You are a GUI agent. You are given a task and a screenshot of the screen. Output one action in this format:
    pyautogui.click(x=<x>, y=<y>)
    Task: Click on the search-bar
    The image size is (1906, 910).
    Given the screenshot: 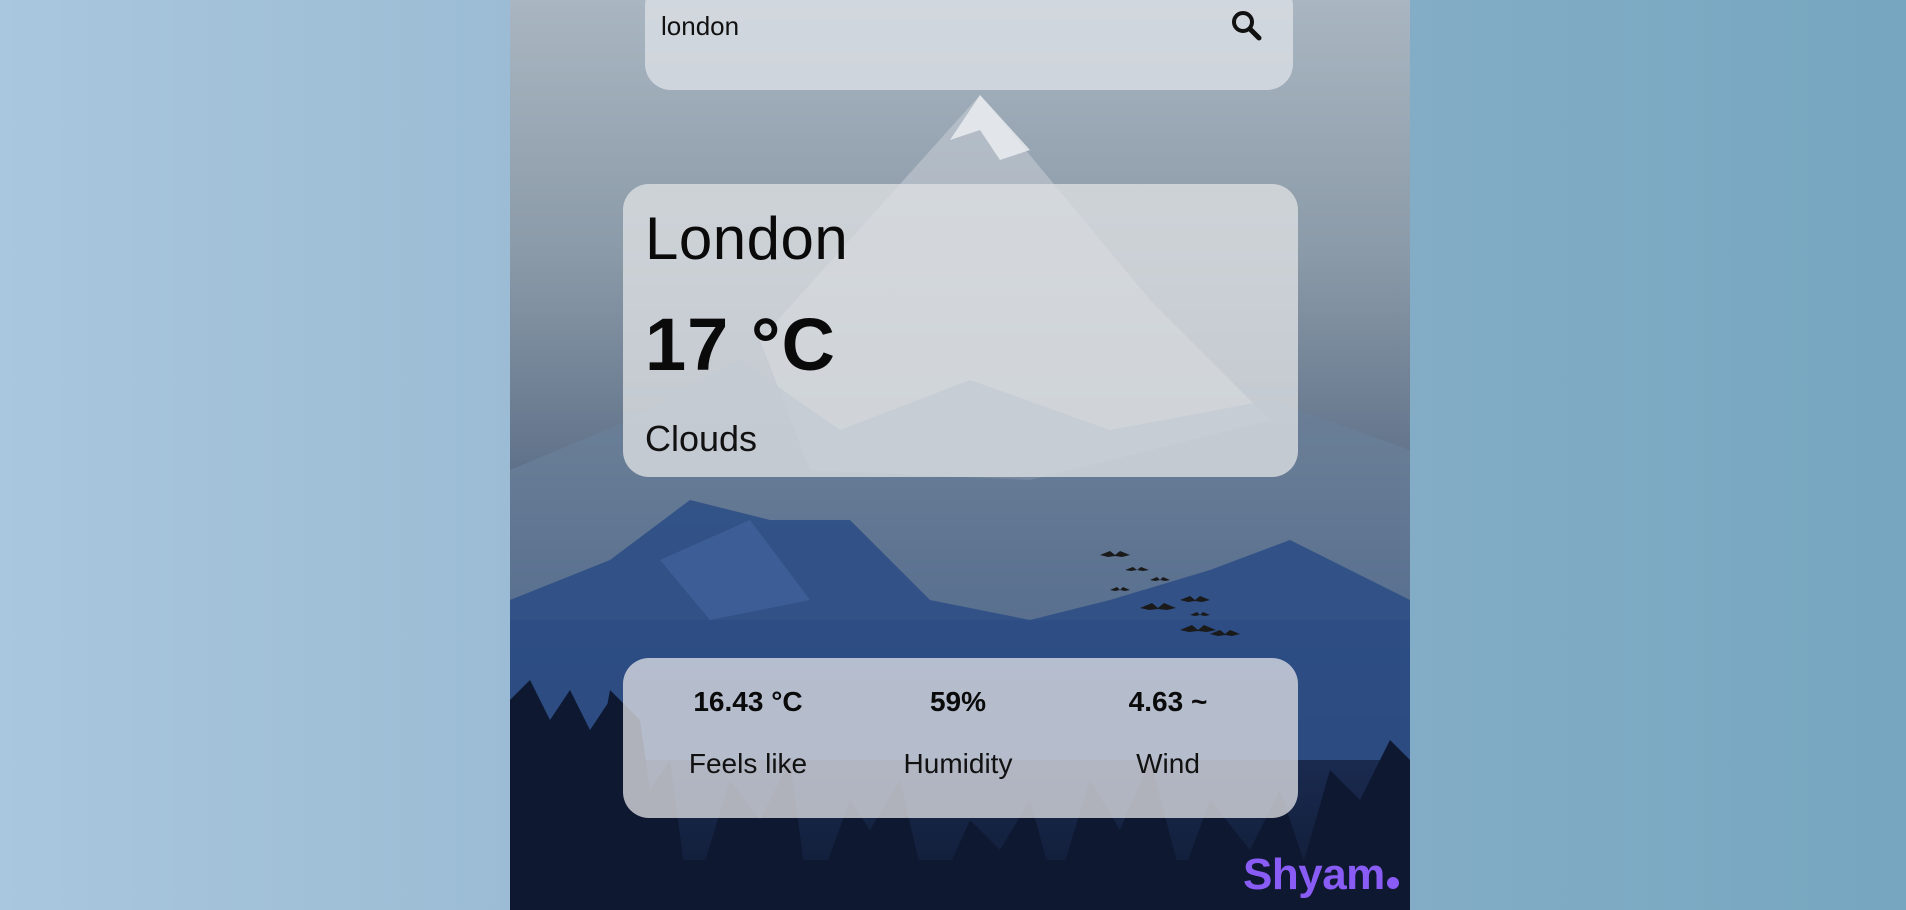 What is the action you would take?
    pyautogui.click(x=969, y=45)
    